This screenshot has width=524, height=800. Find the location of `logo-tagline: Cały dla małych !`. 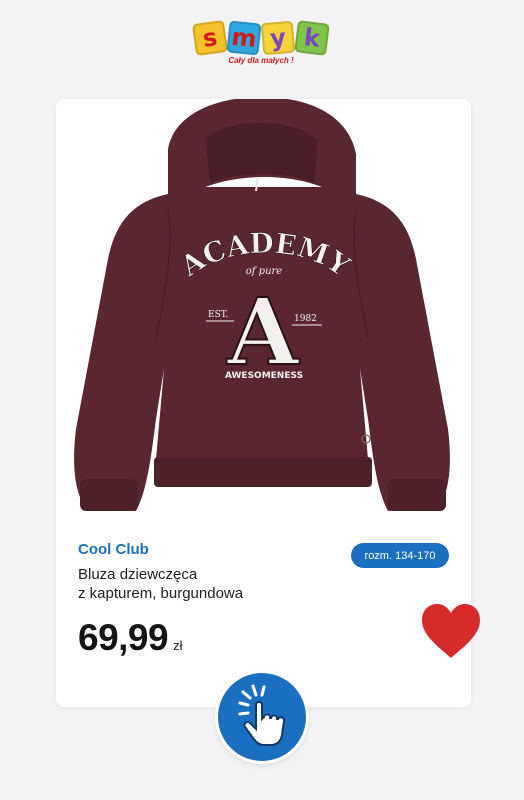

logo-tagline: Cały dla małych ! is located at coordinates (261, 60).